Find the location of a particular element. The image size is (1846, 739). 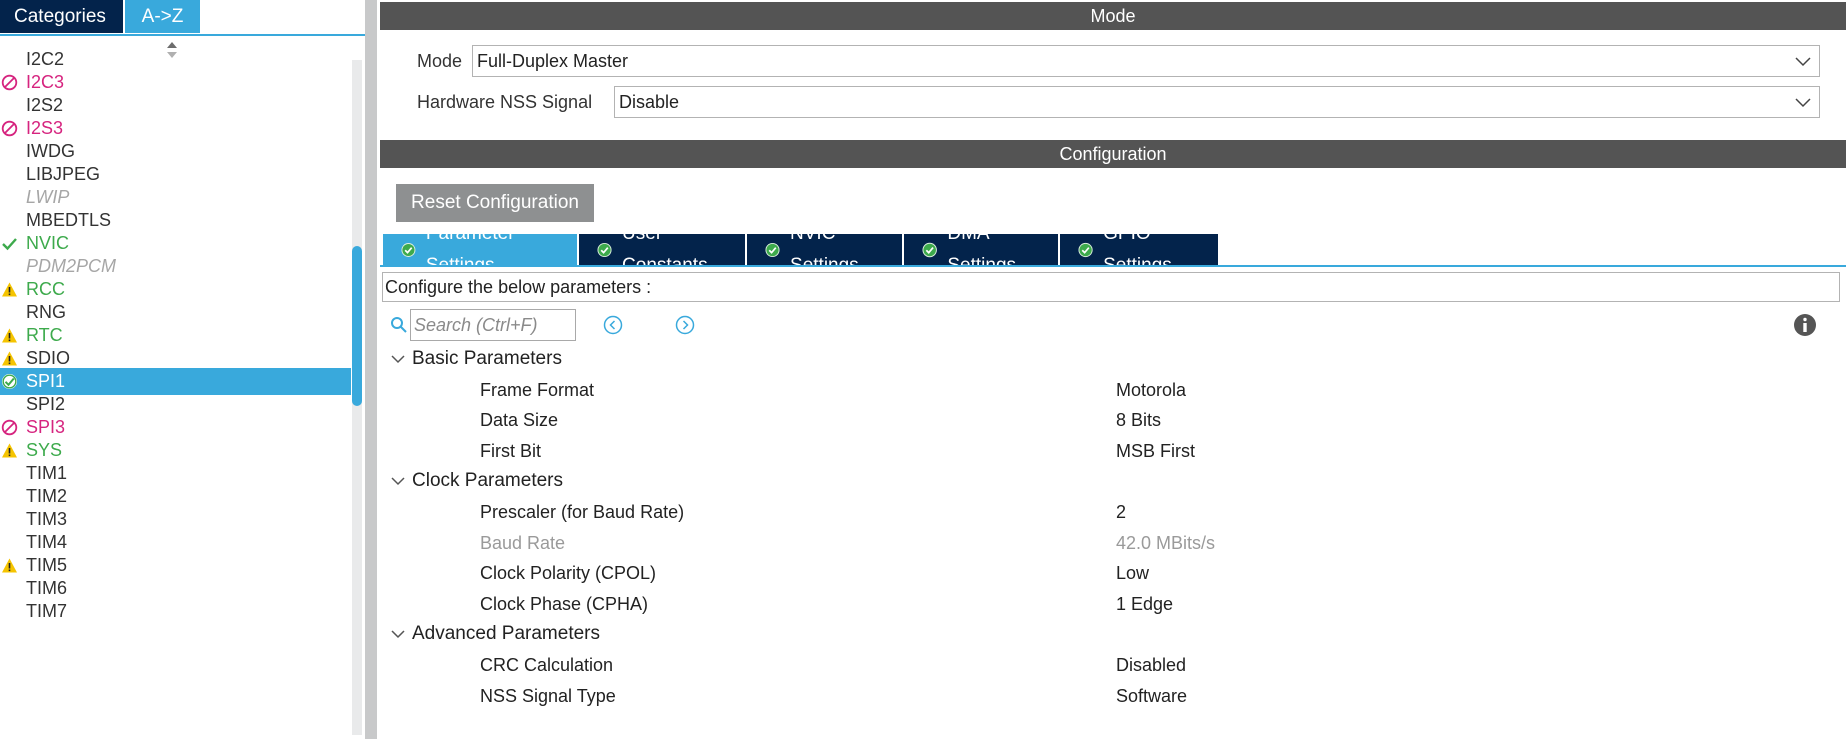

info-icon is located at coordinates (1805, 325).